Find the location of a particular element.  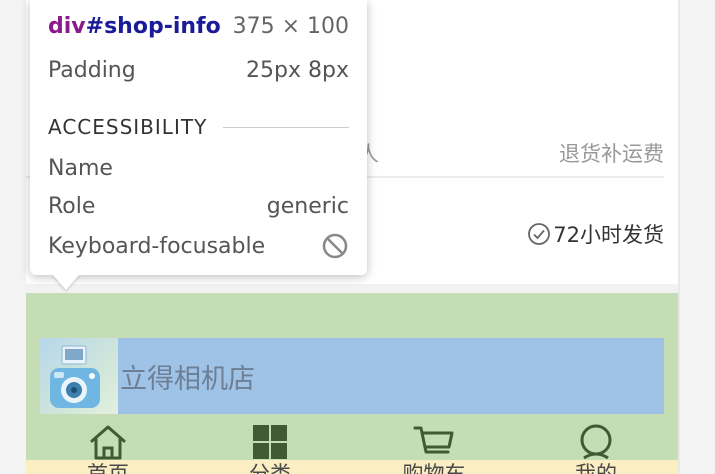

element-dimensions: 375 × 100 is located at coordinates (290, 26).